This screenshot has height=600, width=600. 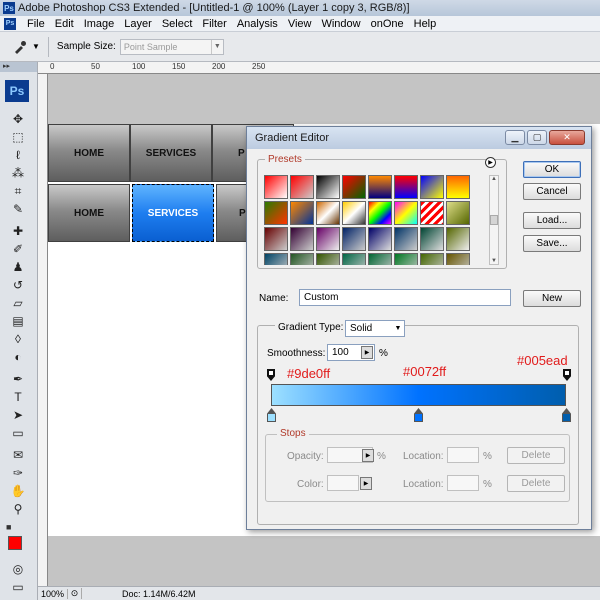 I want to click on menu-filter: Filter, so click(x=214, y=24).